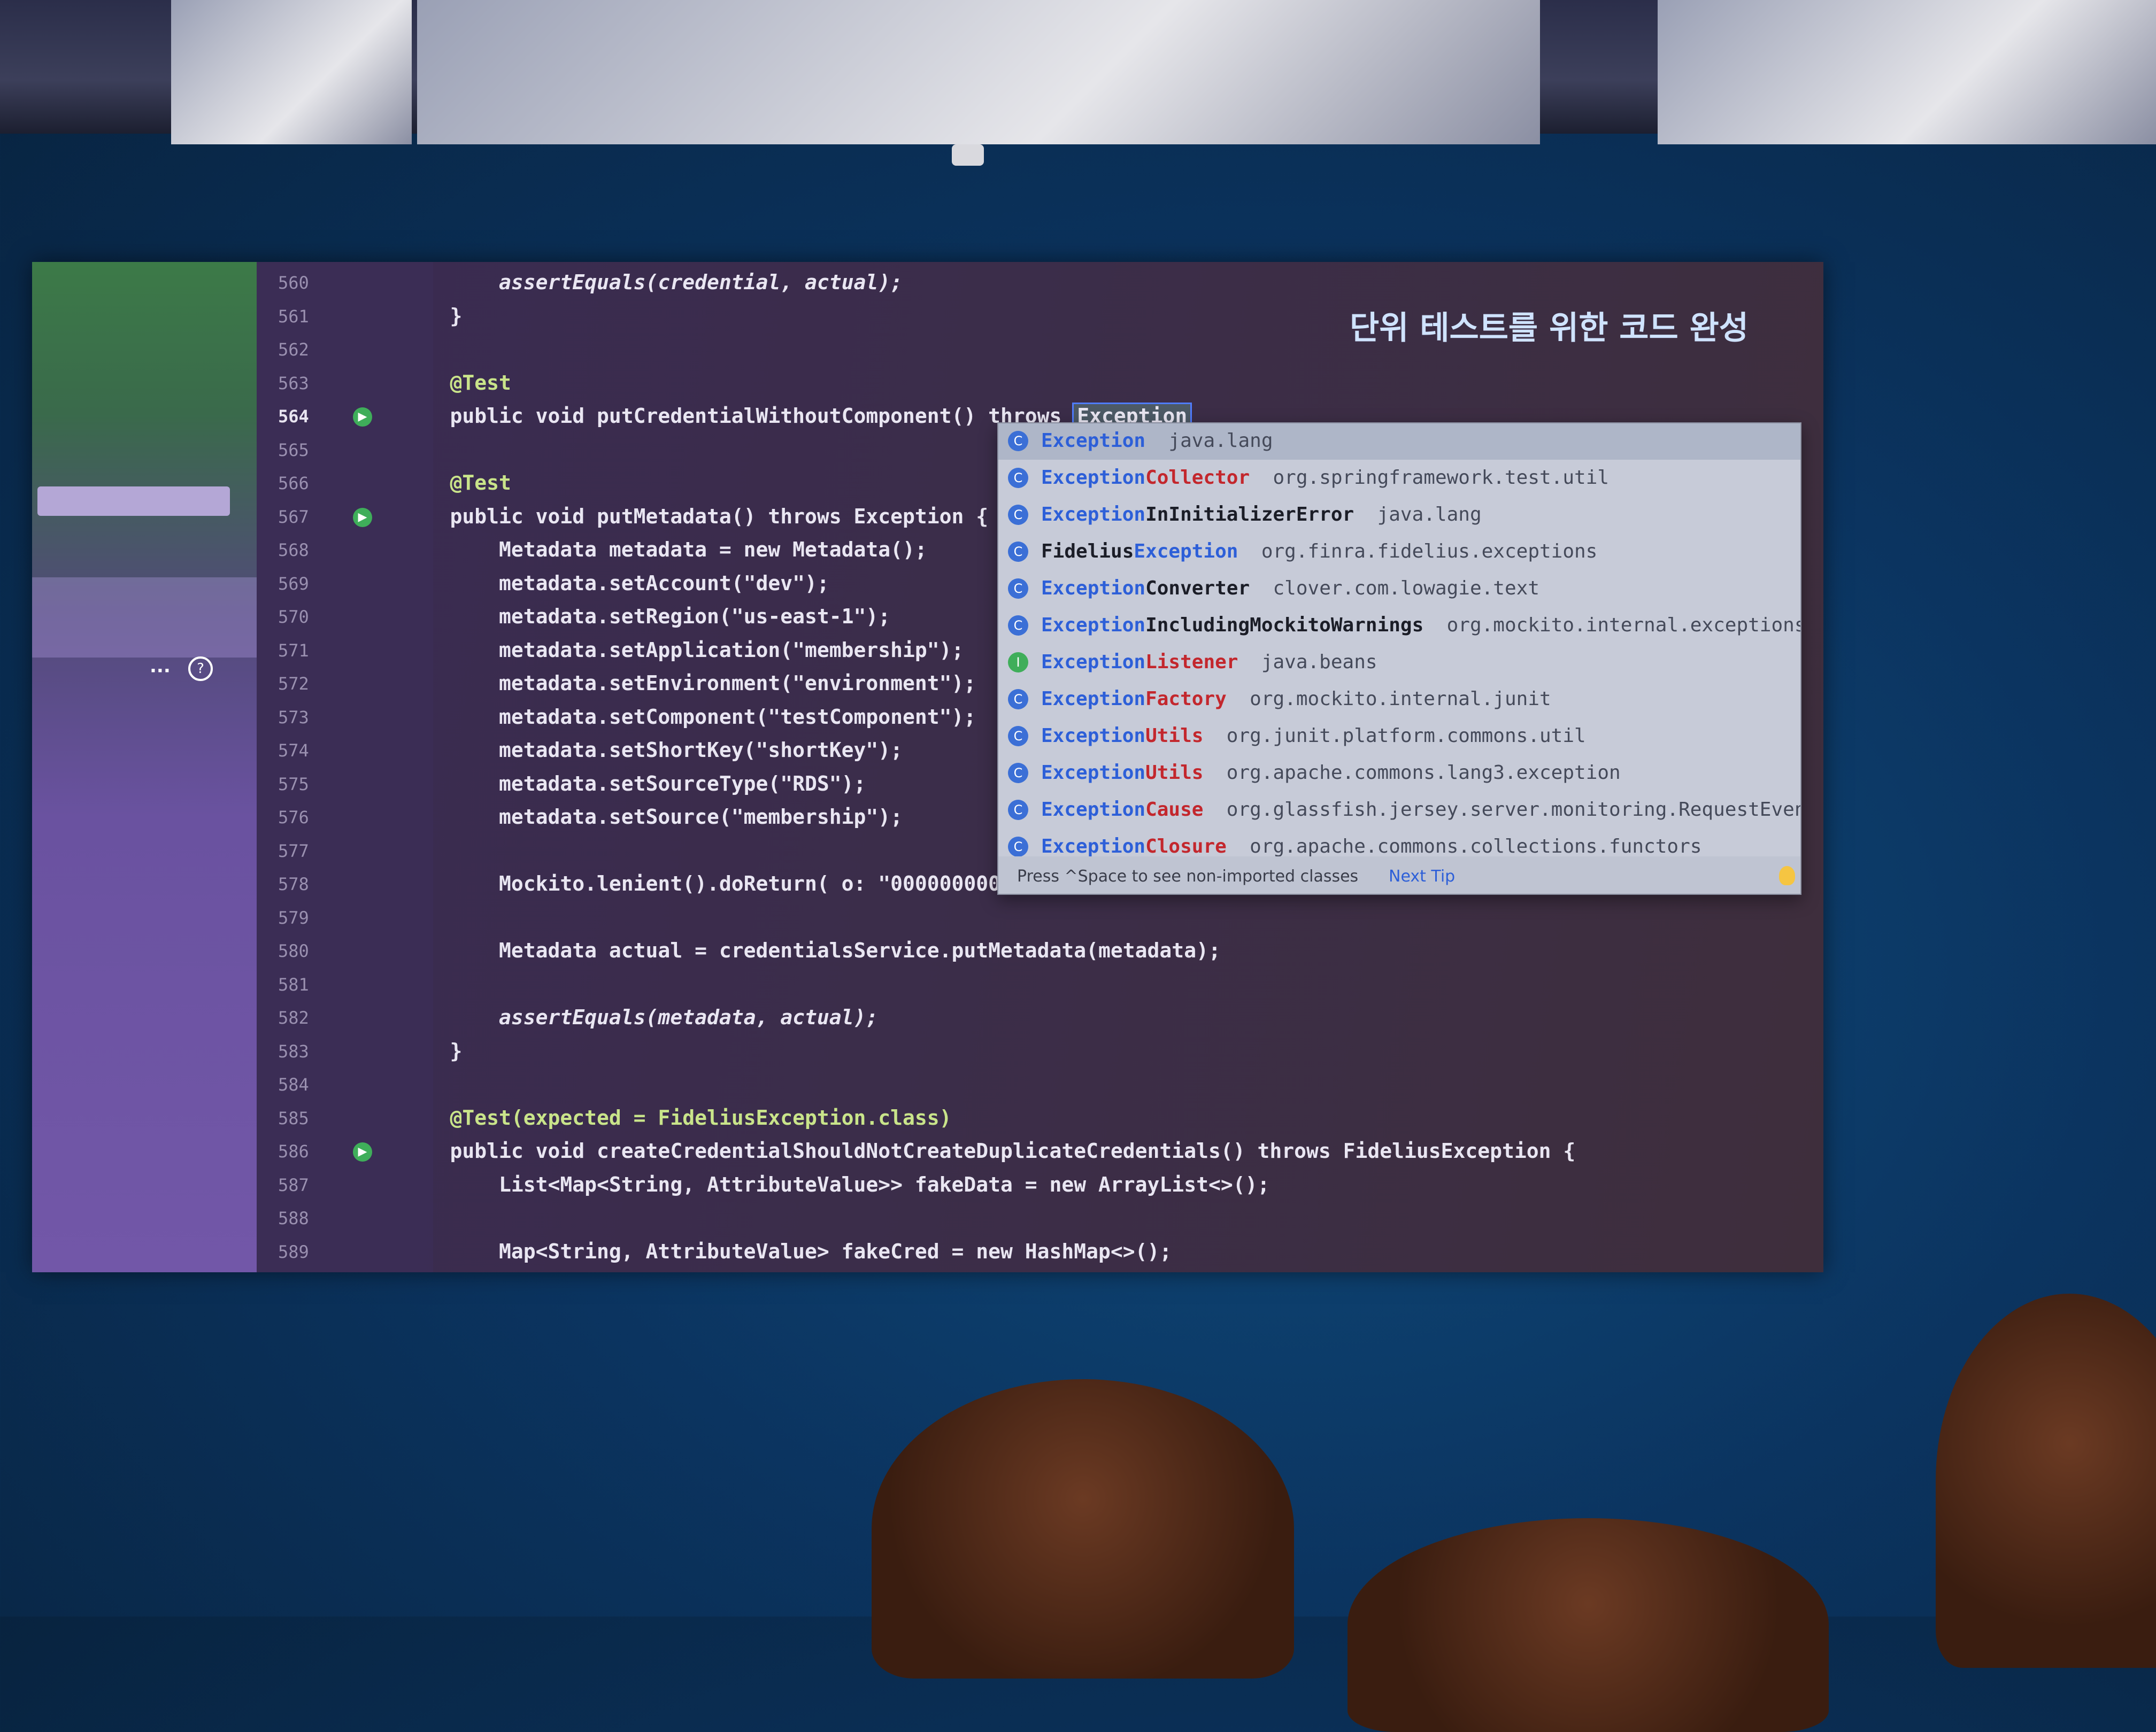 This screenshot has height=1732, width=2156. Describe the element at coordinates (293, 416) in the screenshot. I see `line-number: 564` at that location.